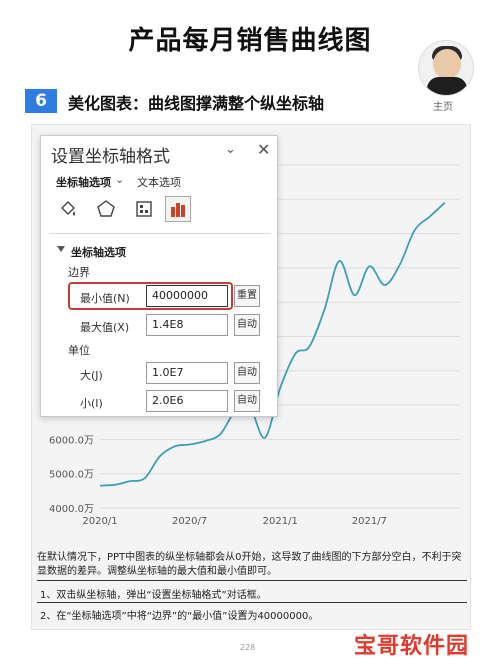  I want to click on minor-auto-button: 自动, so click(247, 401).